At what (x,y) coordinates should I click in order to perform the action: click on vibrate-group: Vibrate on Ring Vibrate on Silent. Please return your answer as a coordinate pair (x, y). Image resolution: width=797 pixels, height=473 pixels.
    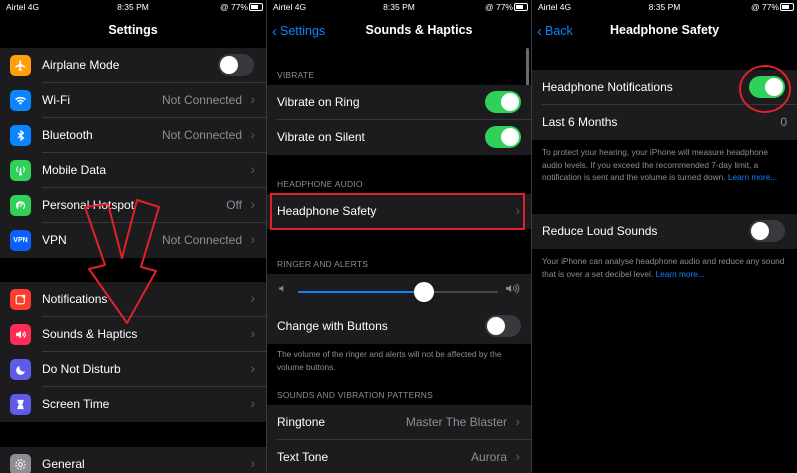
    Looking at the image, I should click on (399, 120).